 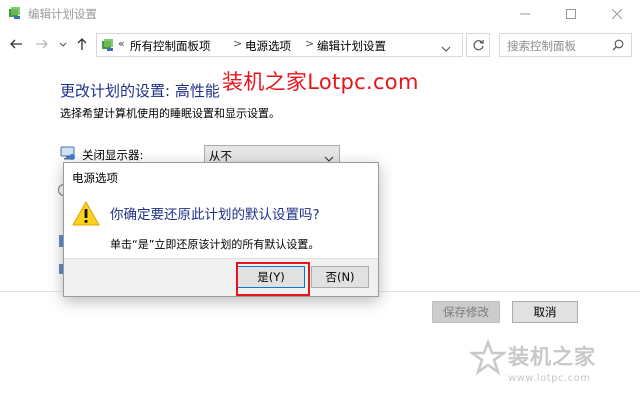 I want to click on no-button: 否(N), so click(x=340, y=277).